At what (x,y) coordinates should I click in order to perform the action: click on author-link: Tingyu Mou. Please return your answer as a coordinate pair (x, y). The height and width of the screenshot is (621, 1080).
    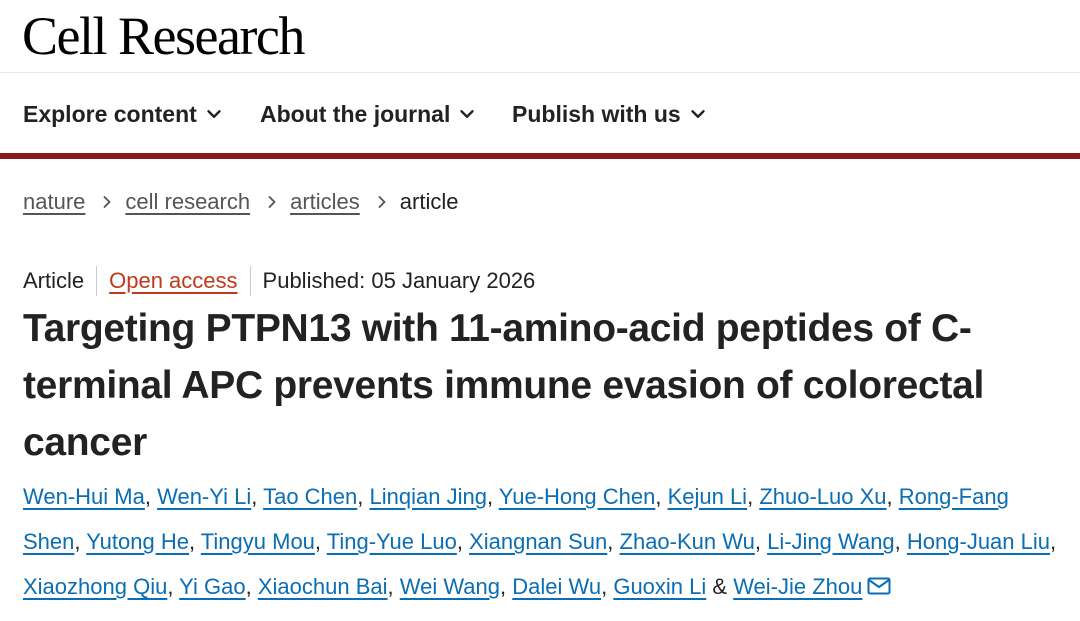
    Looking at the image, I should click on (258, 541).